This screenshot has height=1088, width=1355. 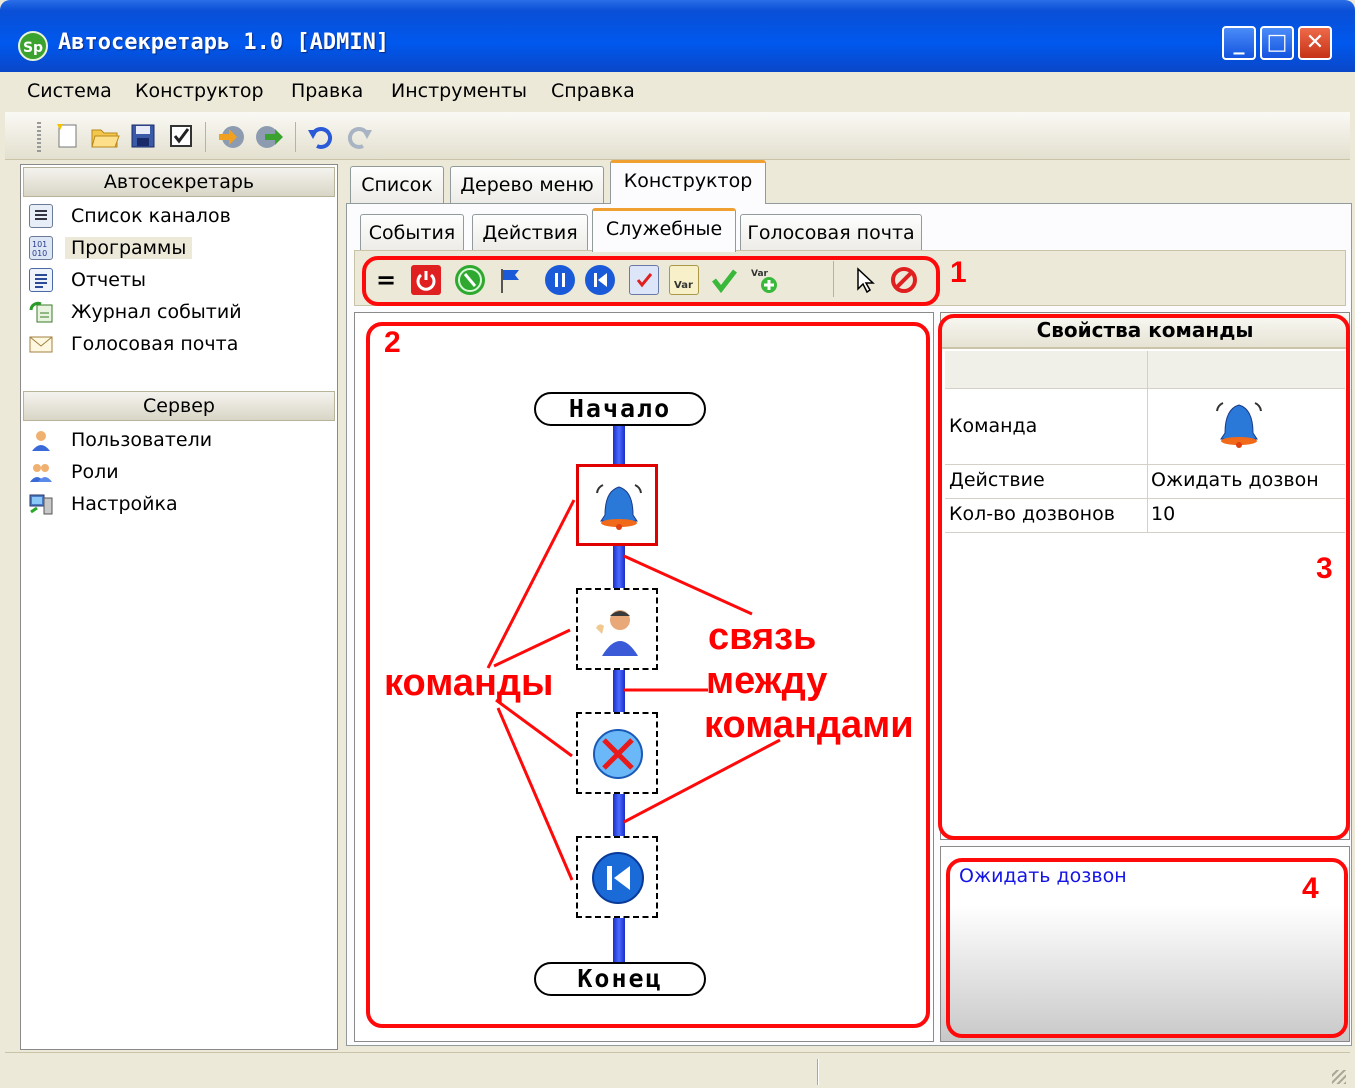 What do you see at coordinates (688, 182) in the screenshot?
I see `tab-konstruktor: Конструктор` at bounding box center [688, 182].